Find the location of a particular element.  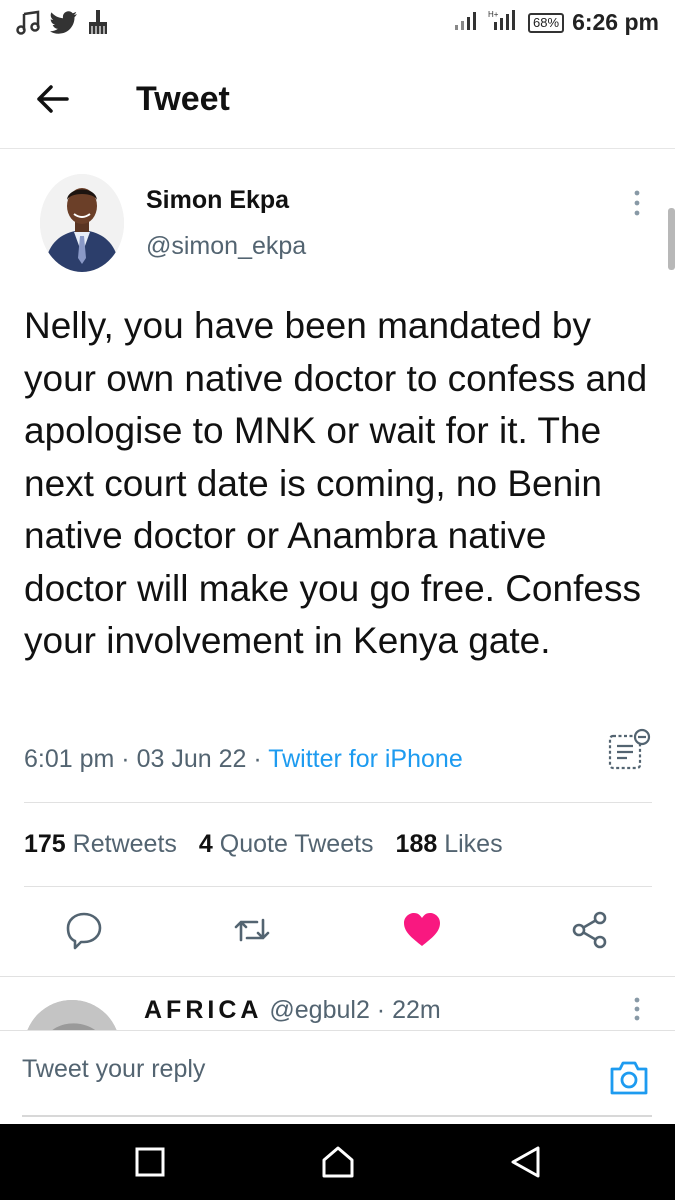

share-icon is located at coordinates (590, 930).